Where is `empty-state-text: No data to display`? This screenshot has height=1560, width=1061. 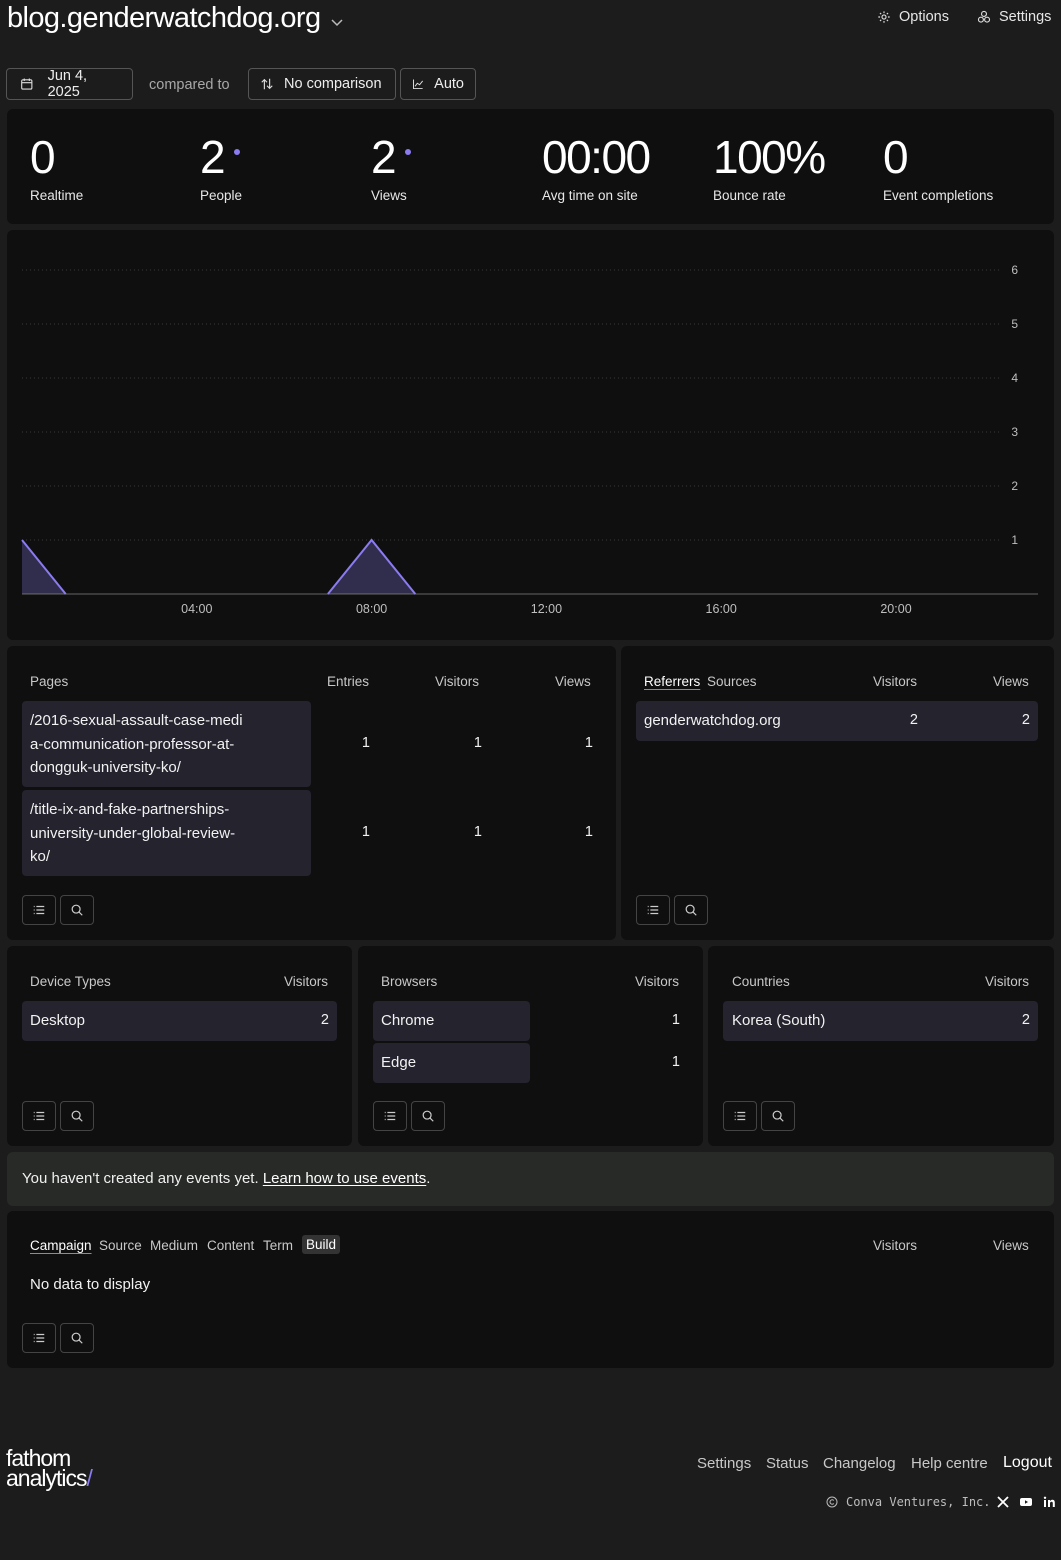 empty-state-text: No data to display is located at coordinates (90, 1284).